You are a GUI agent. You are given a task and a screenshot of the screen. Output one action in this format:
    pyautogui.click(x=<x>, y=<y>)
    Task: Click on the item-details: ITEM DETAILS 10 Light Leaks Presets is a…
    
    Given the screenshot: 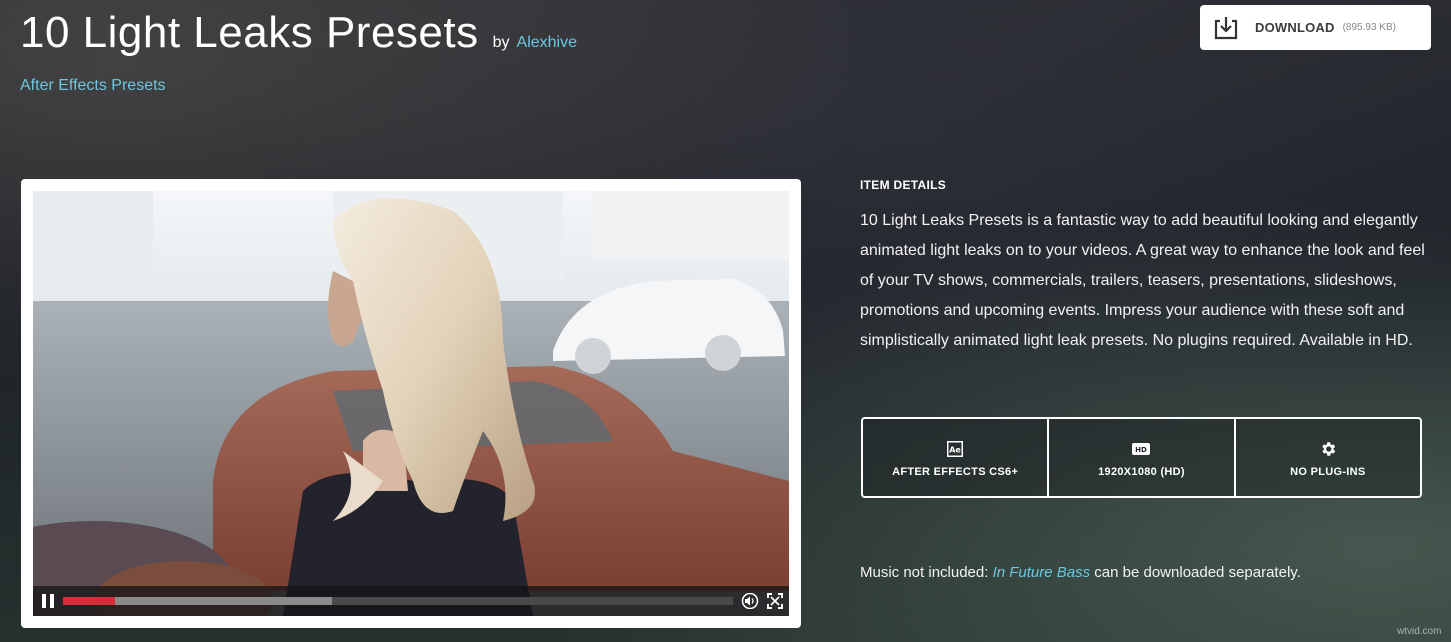 What is the action you would take?
    pyautogui.click(x=1145, y=267)
    